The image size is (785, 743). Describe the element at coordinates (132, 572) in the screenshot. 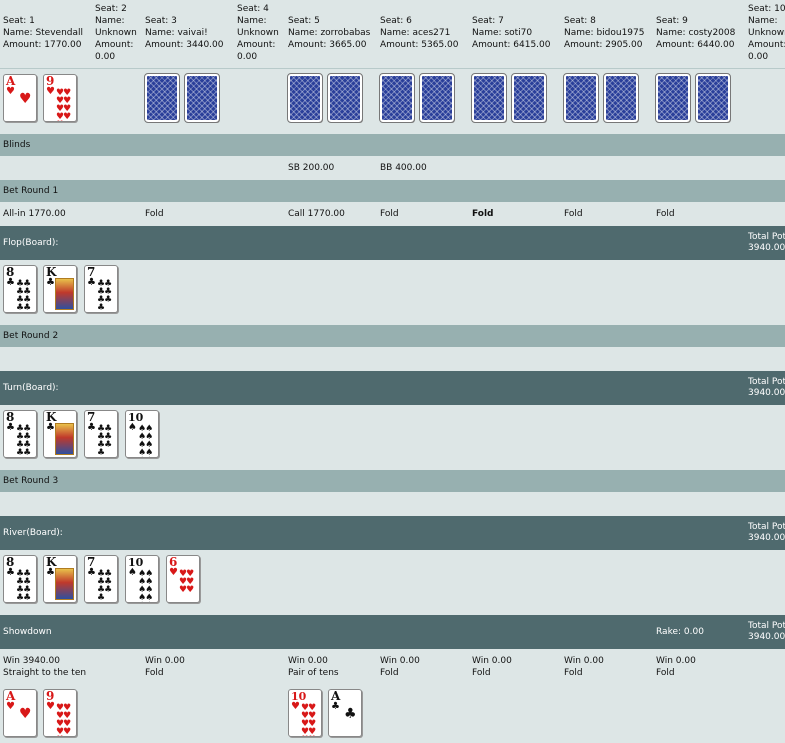

I see `spade-suit-icon: ♠` at that location.